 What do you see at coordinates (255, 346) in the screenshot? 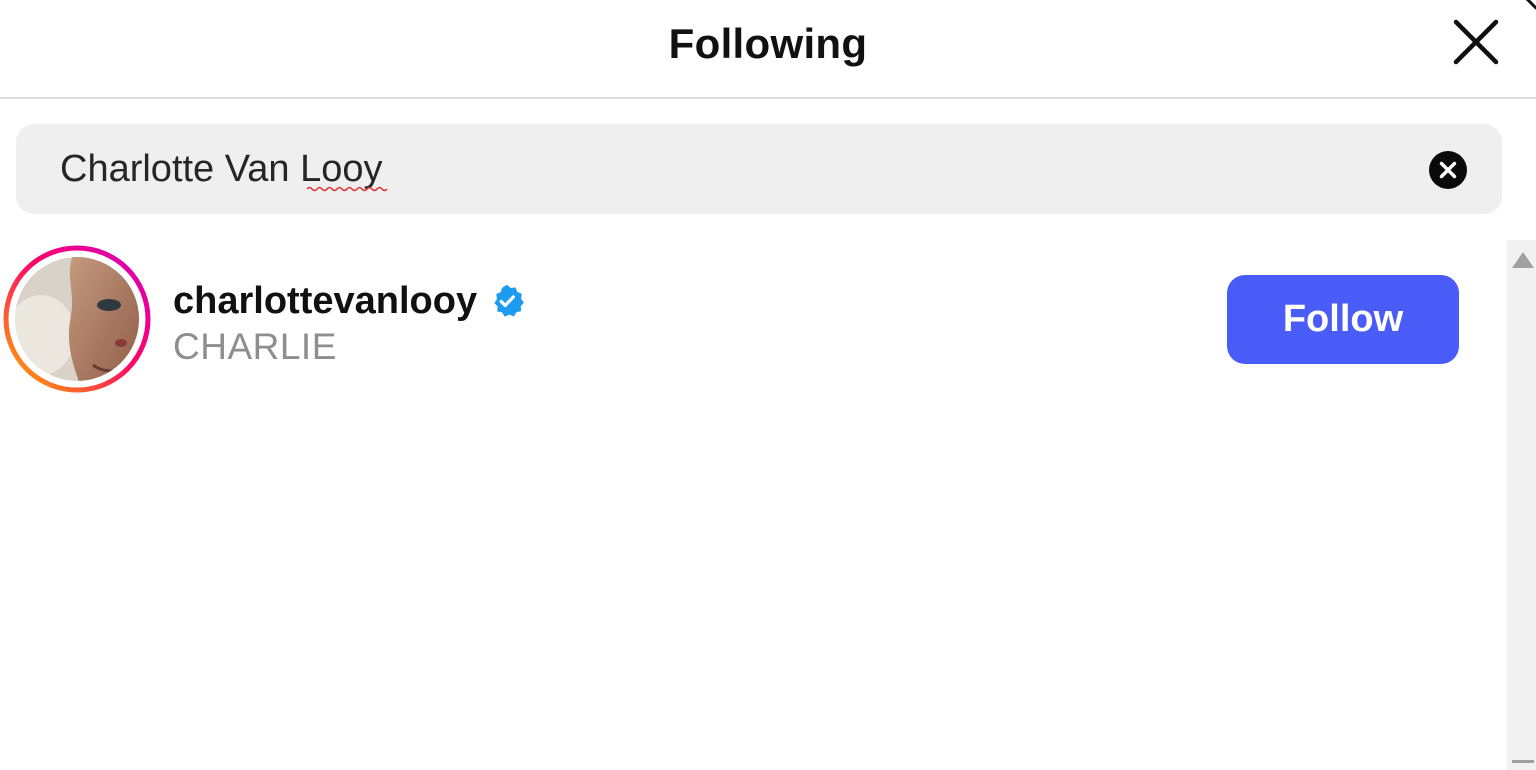
I see `full-name: CHARLIE` at bounding box center [255, 346].